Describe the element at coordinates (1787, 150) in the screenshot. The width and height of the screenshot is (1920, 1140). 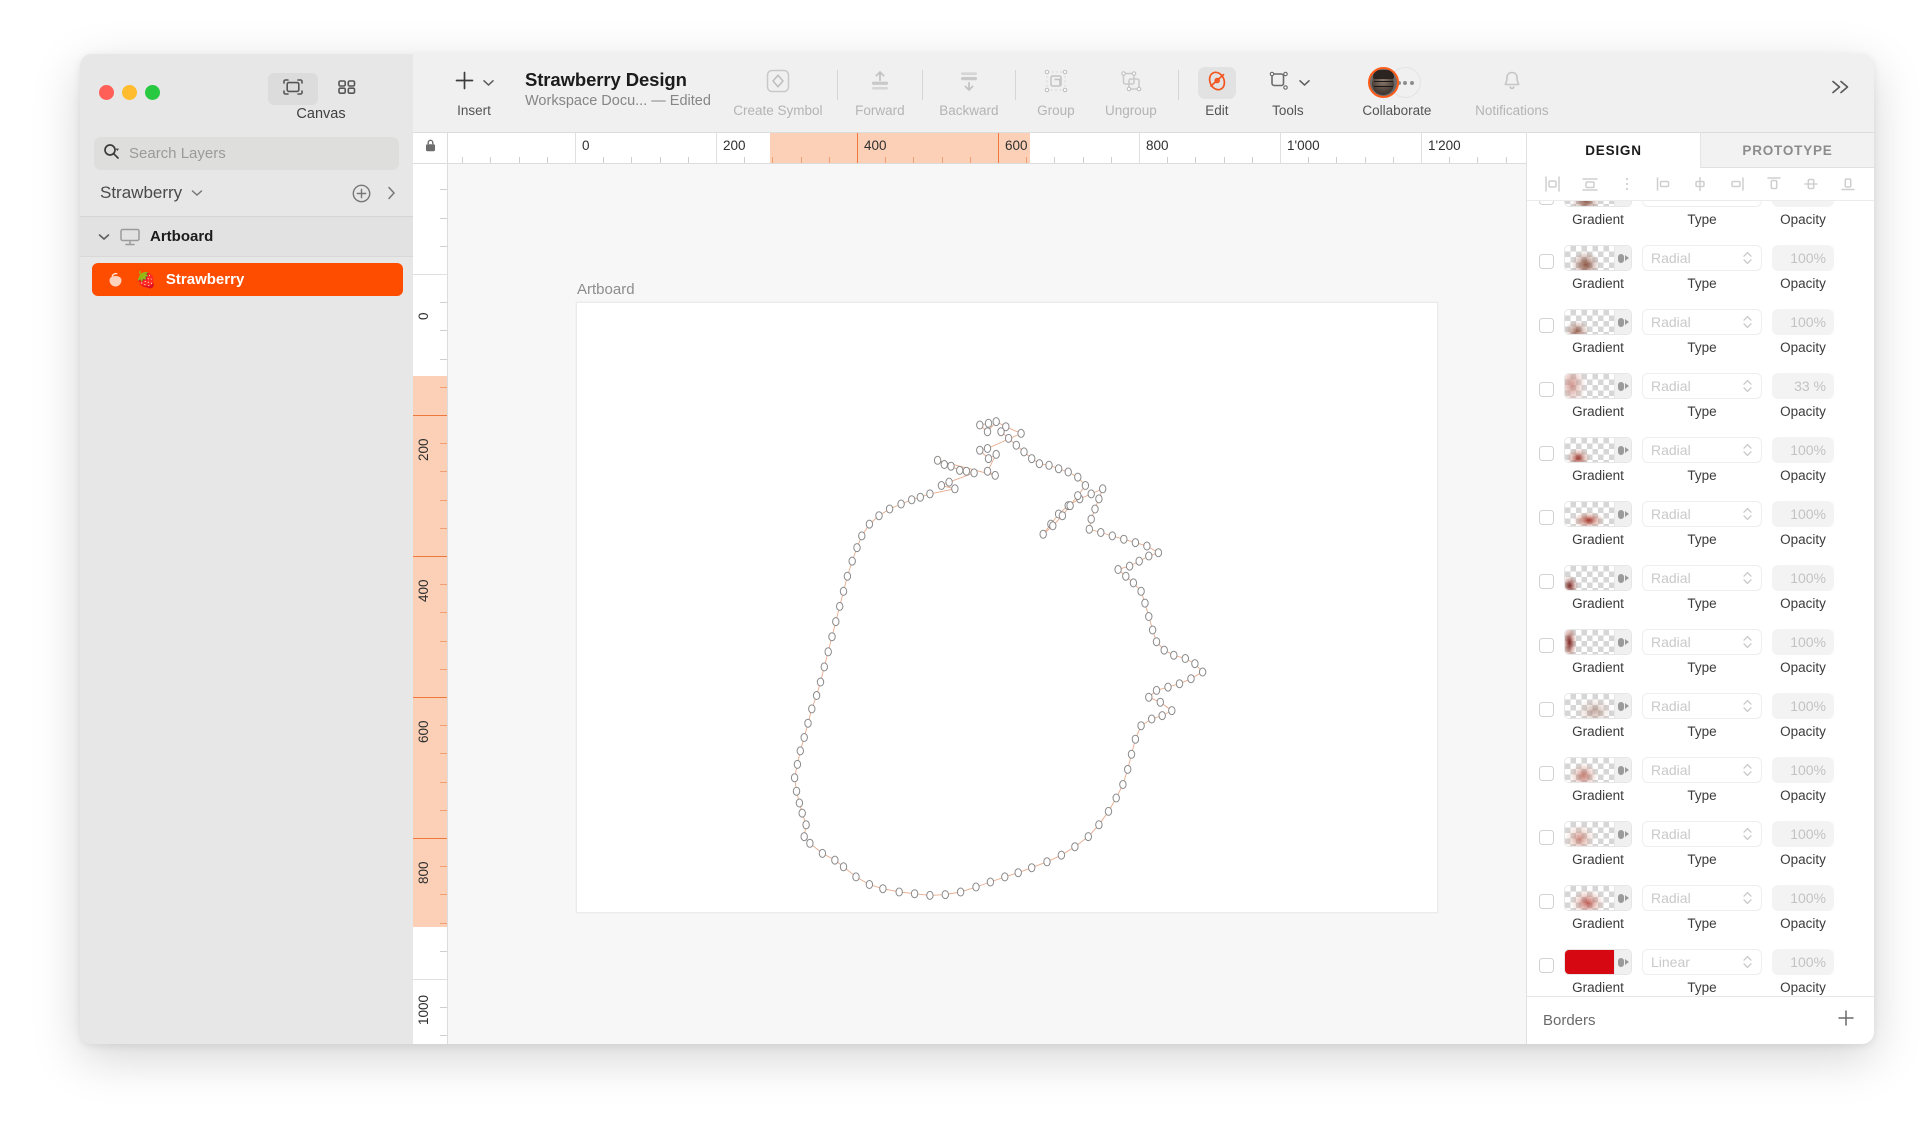
I see `tab-prototype: PROTOTYPE` at that location.